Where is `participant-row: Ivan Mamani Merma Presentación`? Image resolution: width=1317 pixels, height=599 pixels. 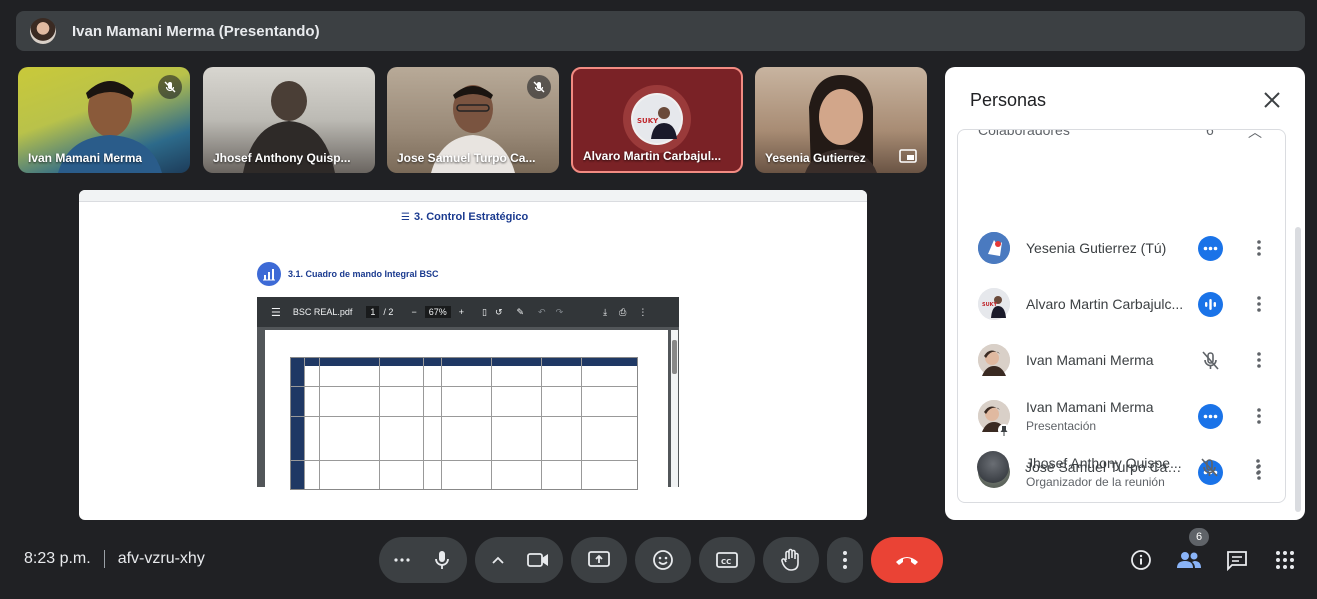 participant-row: Ivan Mamani Merma Presentación is located at coordinates (1121, 416).